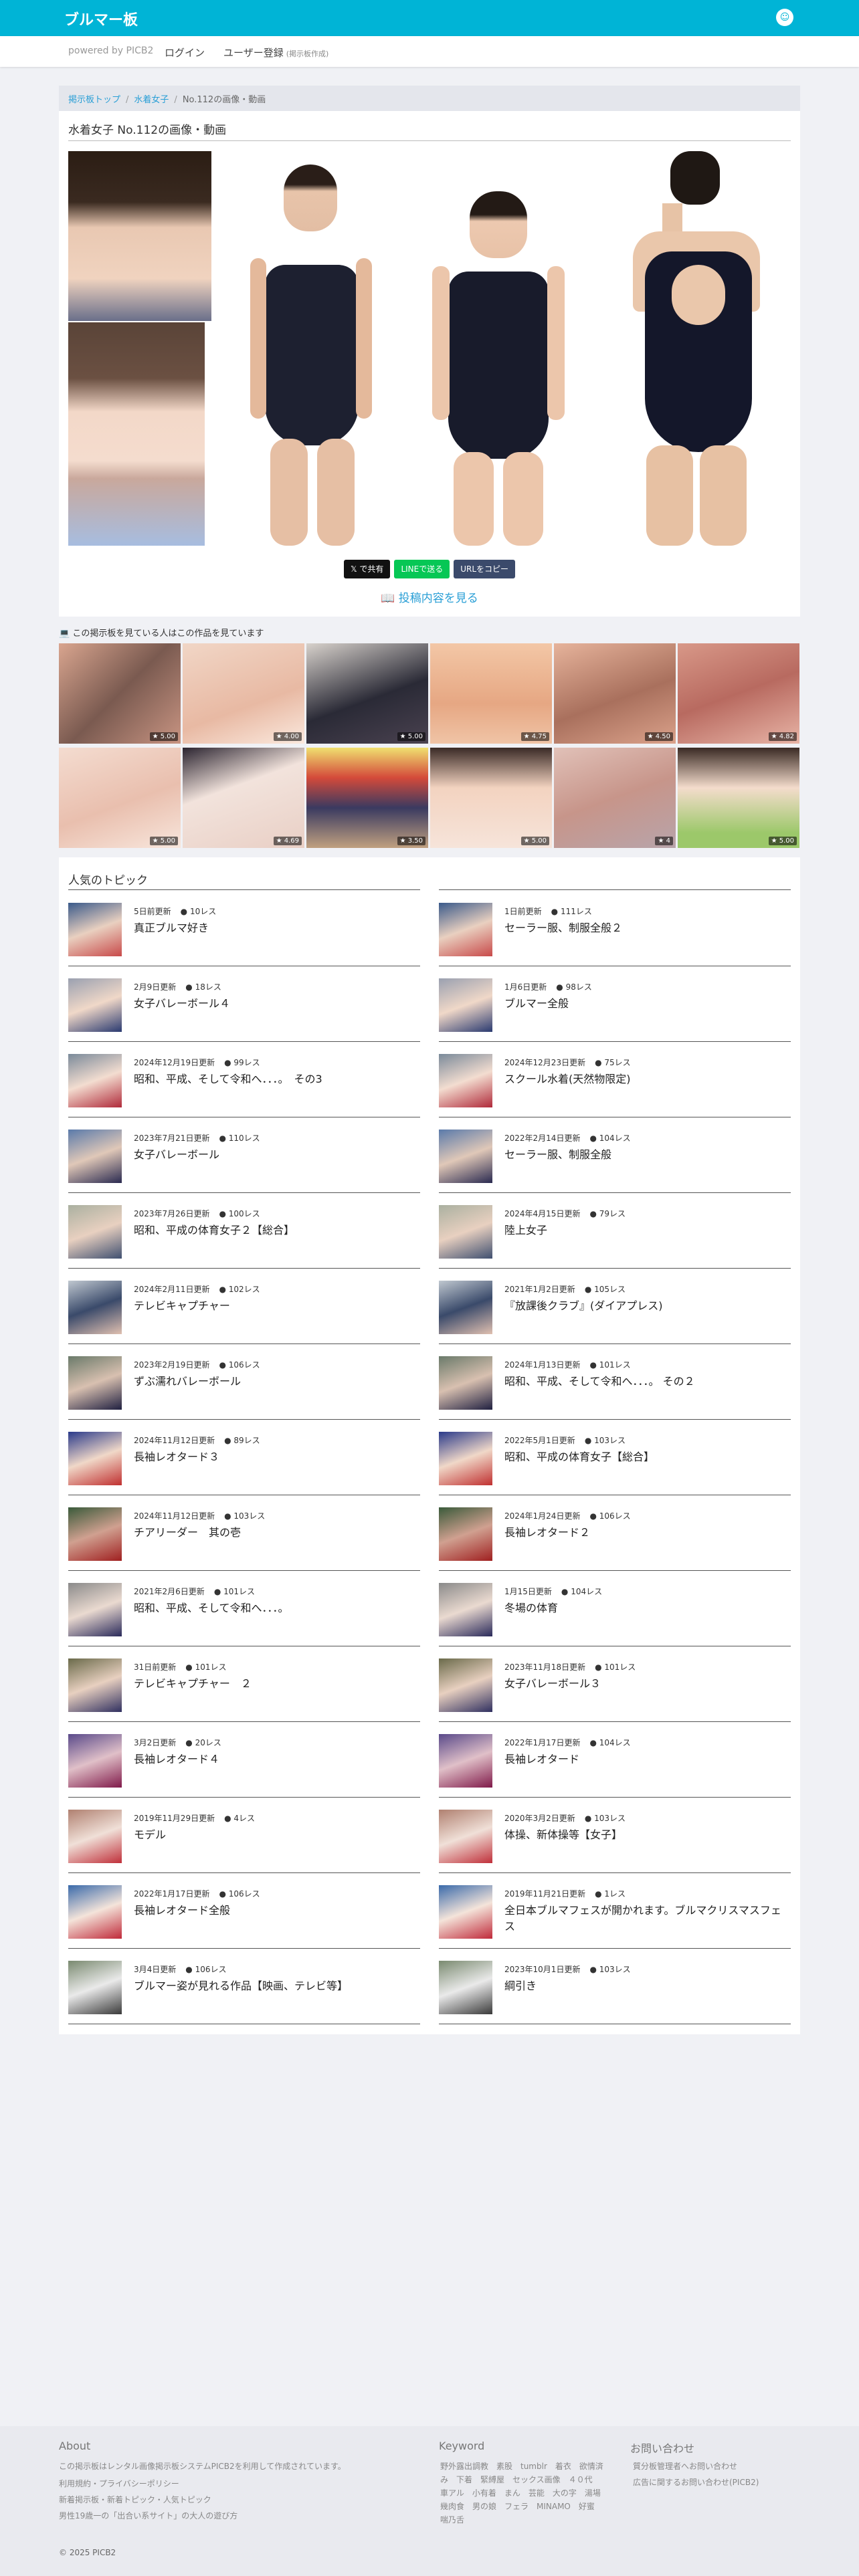  What do you see at coordinates (615, 798) in the screenshot?
I see `work-thumbnail: ★ 4` at bounding box center [615, 798].